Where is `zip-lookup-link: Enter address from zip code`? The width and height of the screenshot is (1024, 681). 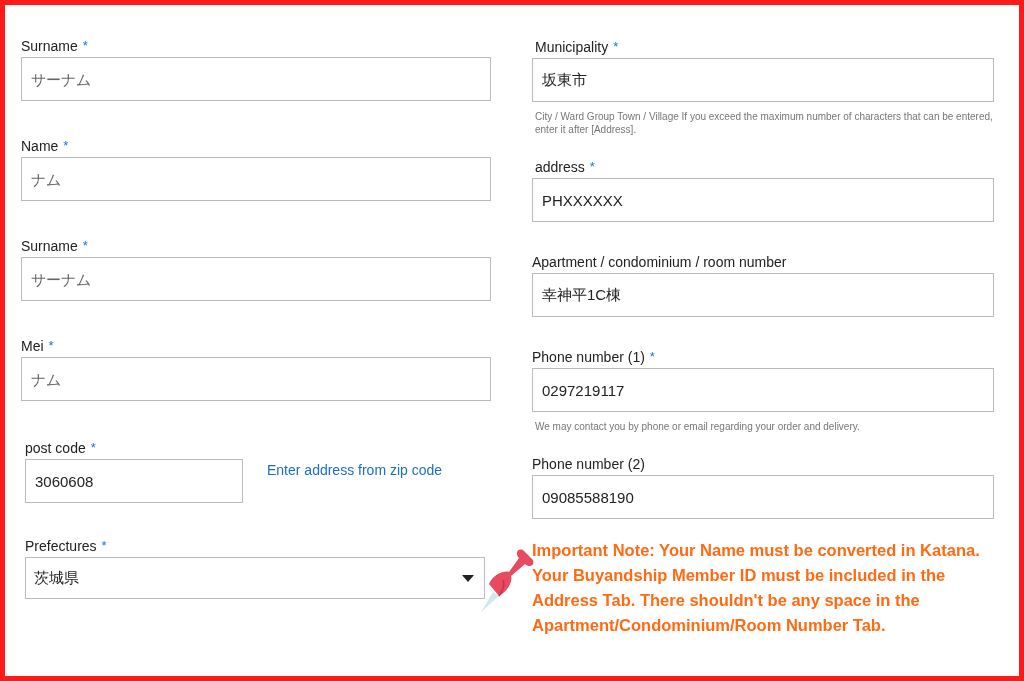
zip-lookup-link: Enter address from zip code is located at coordinates (355, 470).